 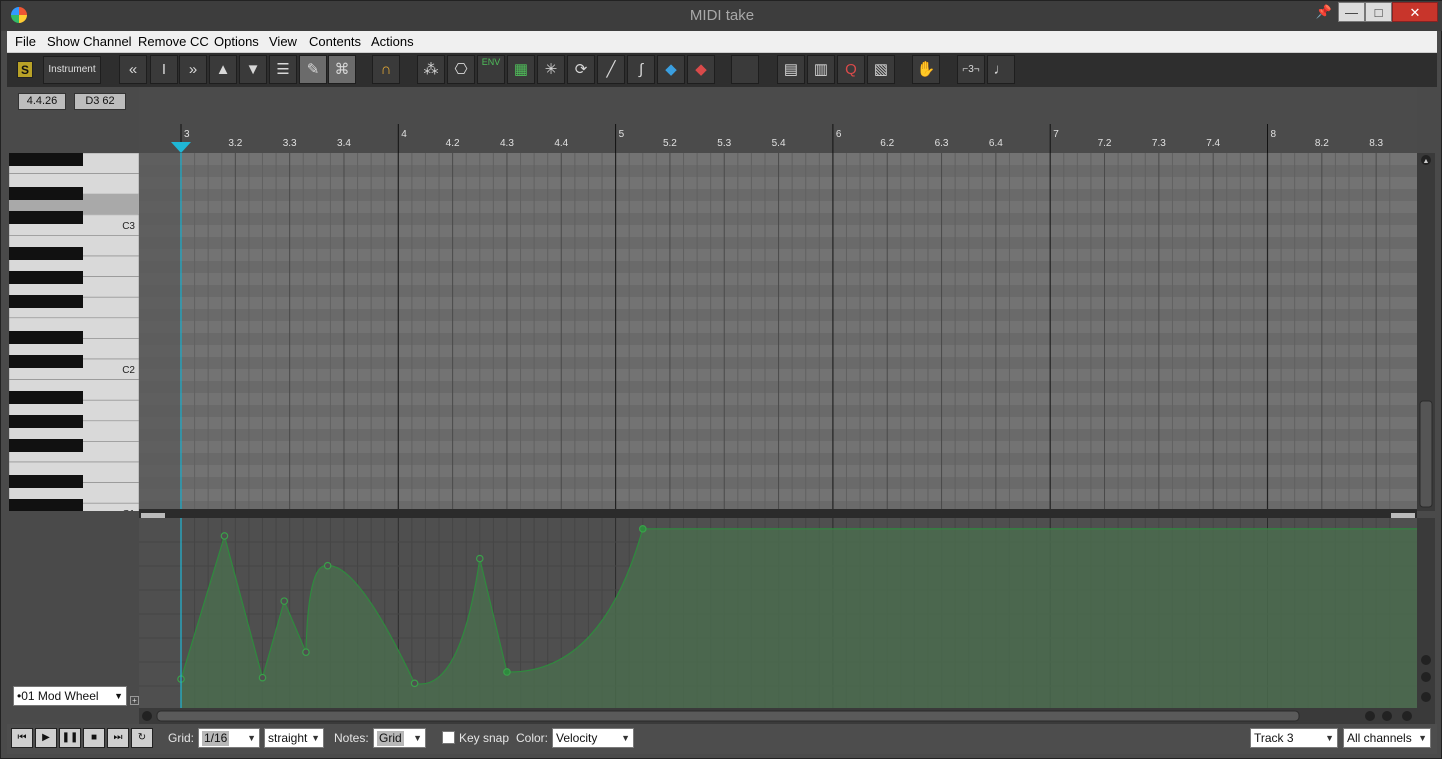 What do you see at coordinates (431, 69) in the screenshot?
I see `node-edit-icon: ⁂` at bounding box center [431, 69].